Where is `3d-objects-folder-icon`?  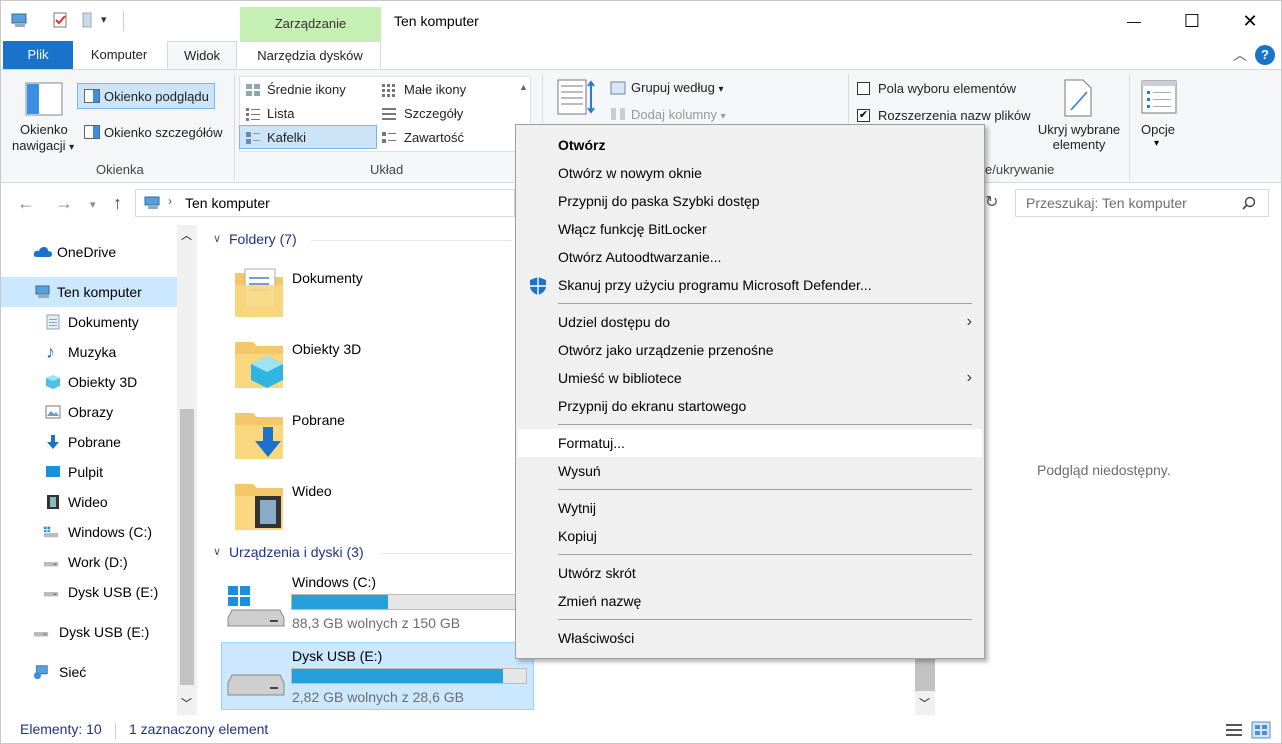
3d-objects-folder-icon is located at coordinates (259, 365).